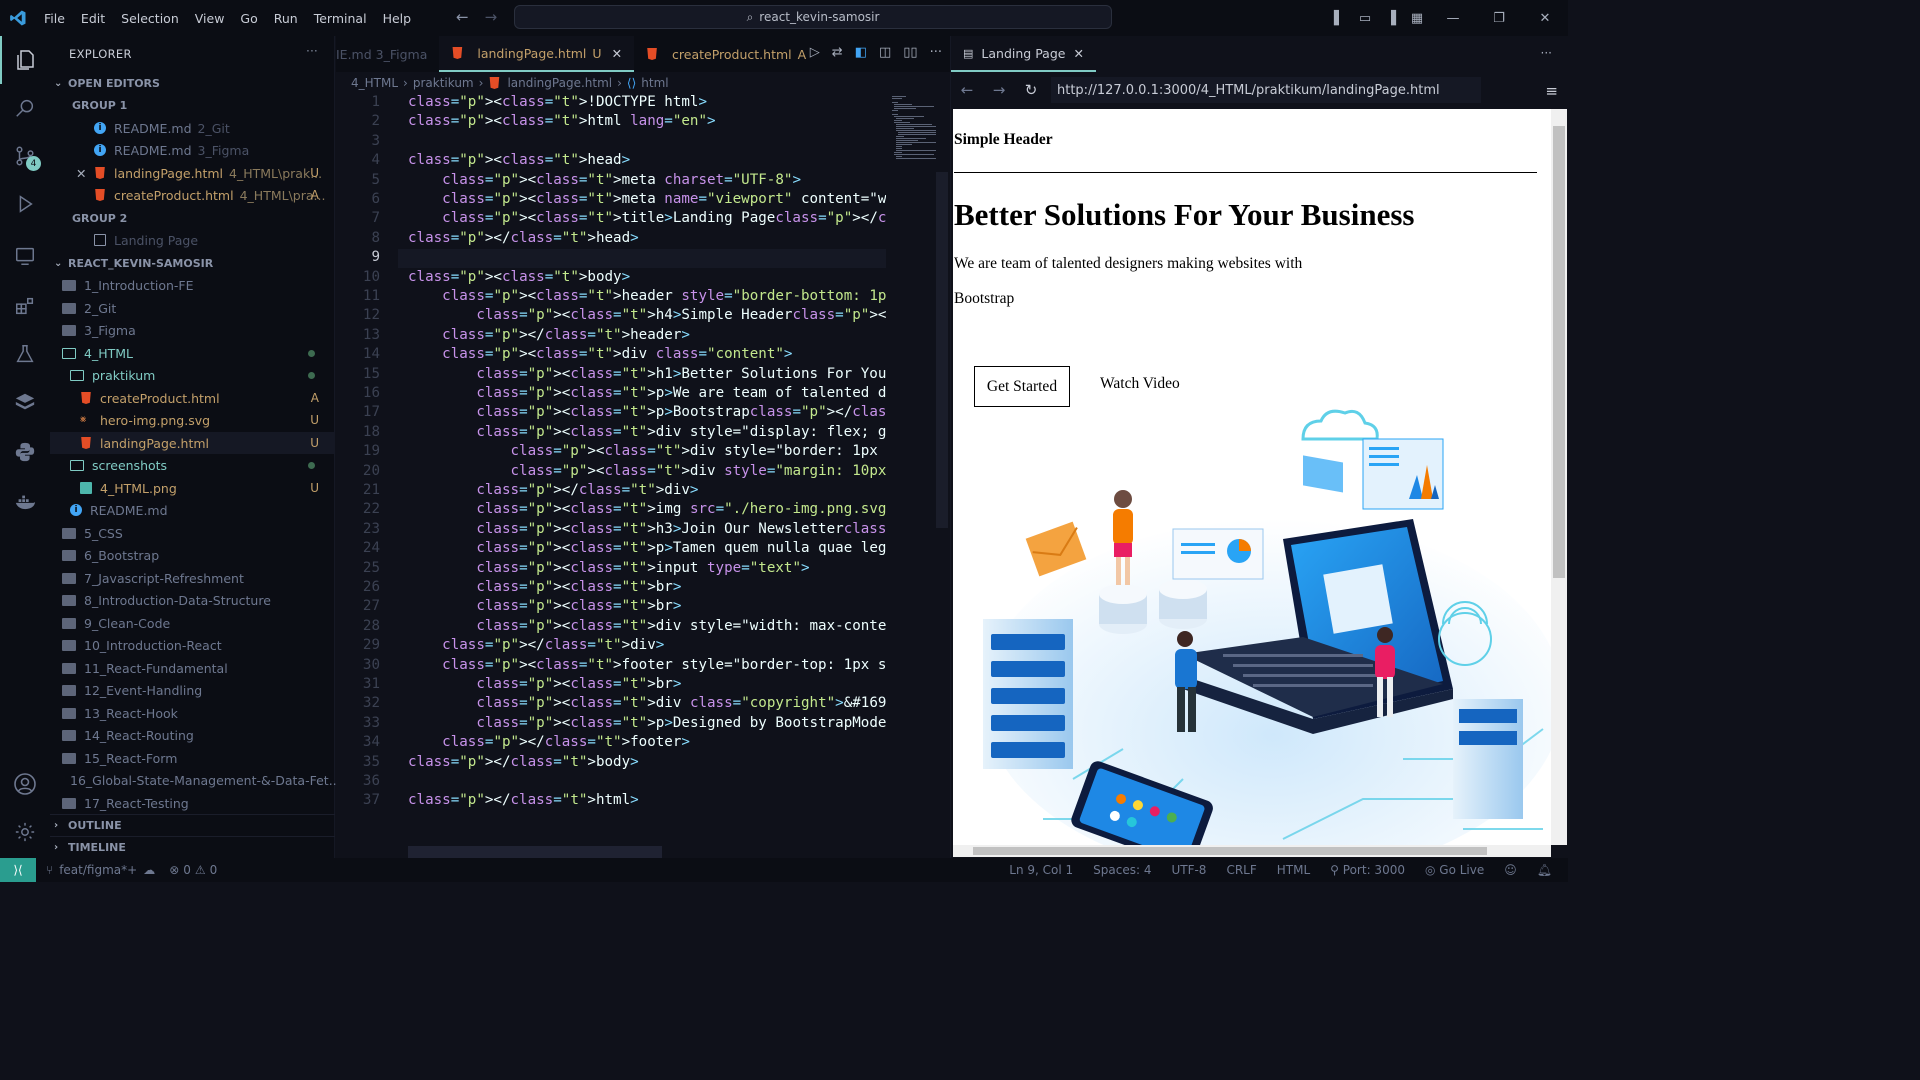 This screenshot has height=1080, width=1920. What do you see at coordinates (647, 490) in the screenshot?
I see `code-line: class="p"></class="t">div>` at bounding box center [647, 490].